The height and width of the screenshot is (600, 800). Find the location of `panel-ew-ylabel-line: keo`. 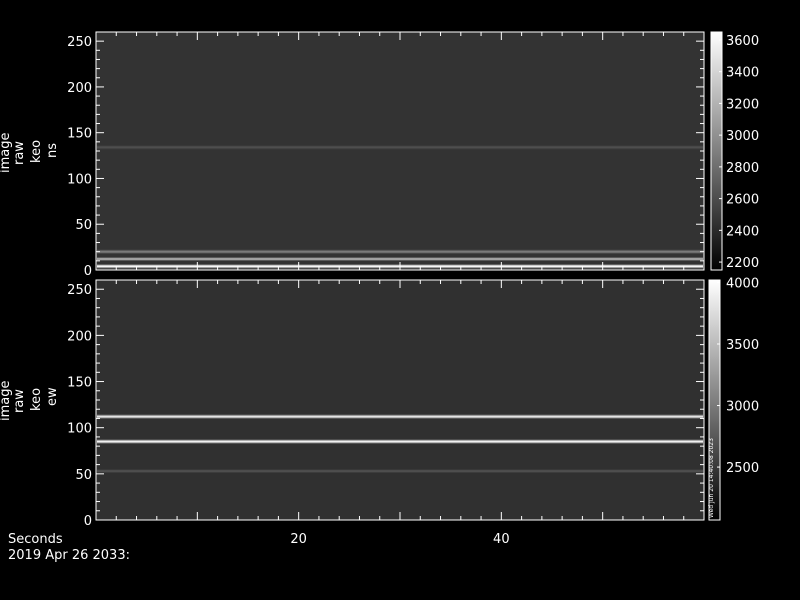

panel-ew-ylabel-line: keo is located at coordinates (36, 399).